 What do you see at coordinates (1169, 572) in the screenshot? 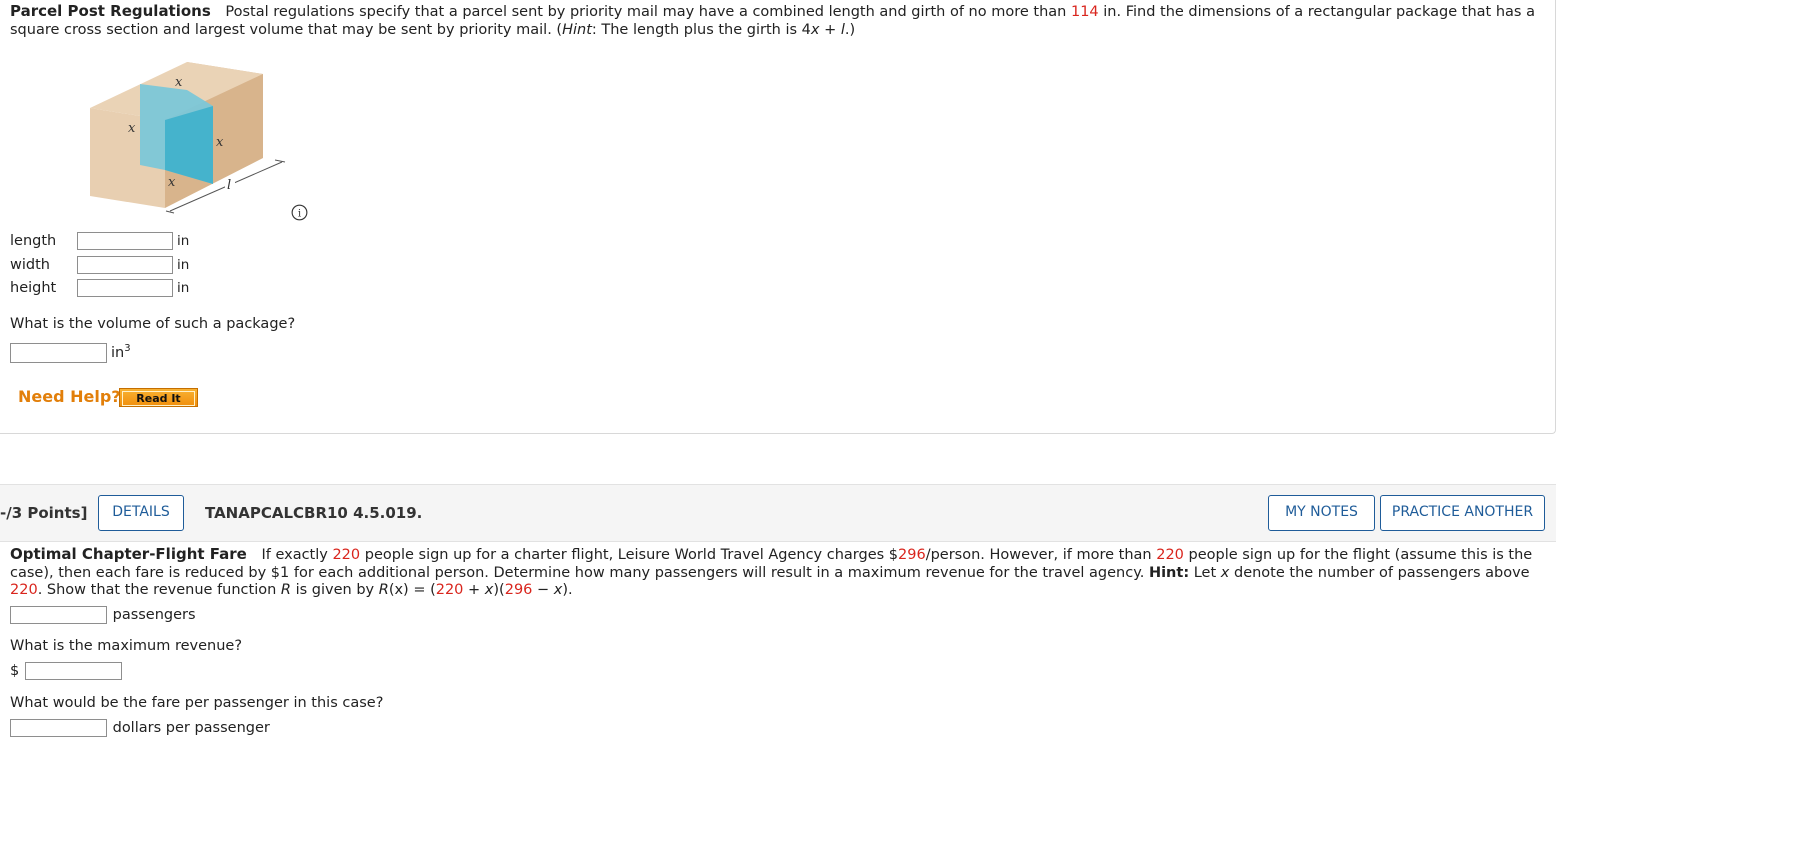
I see `hint-label: Hint:` at bounding box center [1169, 572].